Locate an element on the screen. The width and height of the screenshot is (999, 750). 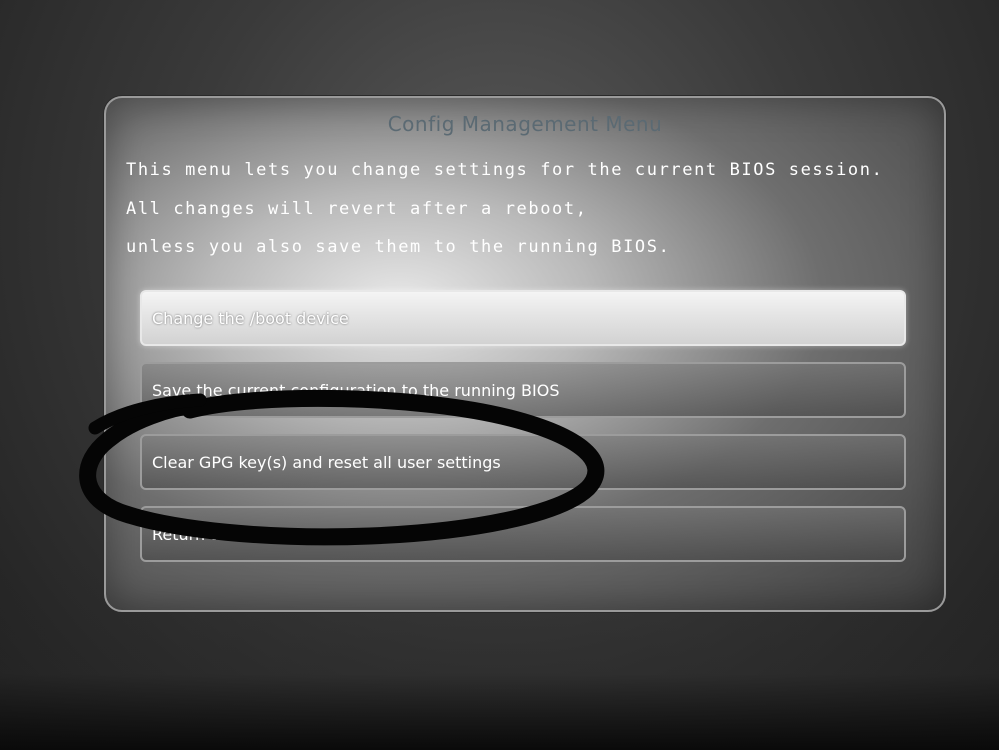
menu-item-return-to-main: Return to main menu is located at coordinates (523, 534).